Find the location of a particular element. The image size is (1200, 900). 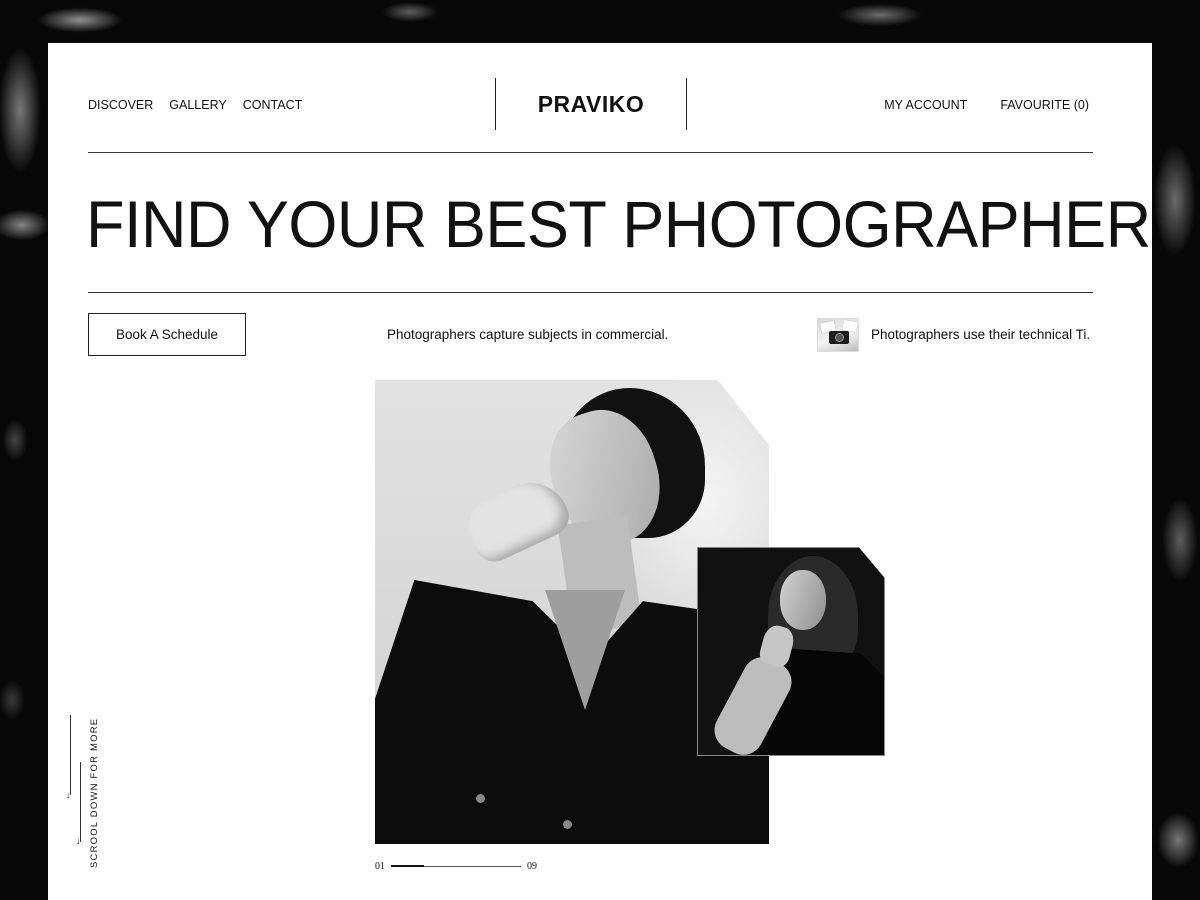

pager-total: 09 is located at coordinates (532, 866).